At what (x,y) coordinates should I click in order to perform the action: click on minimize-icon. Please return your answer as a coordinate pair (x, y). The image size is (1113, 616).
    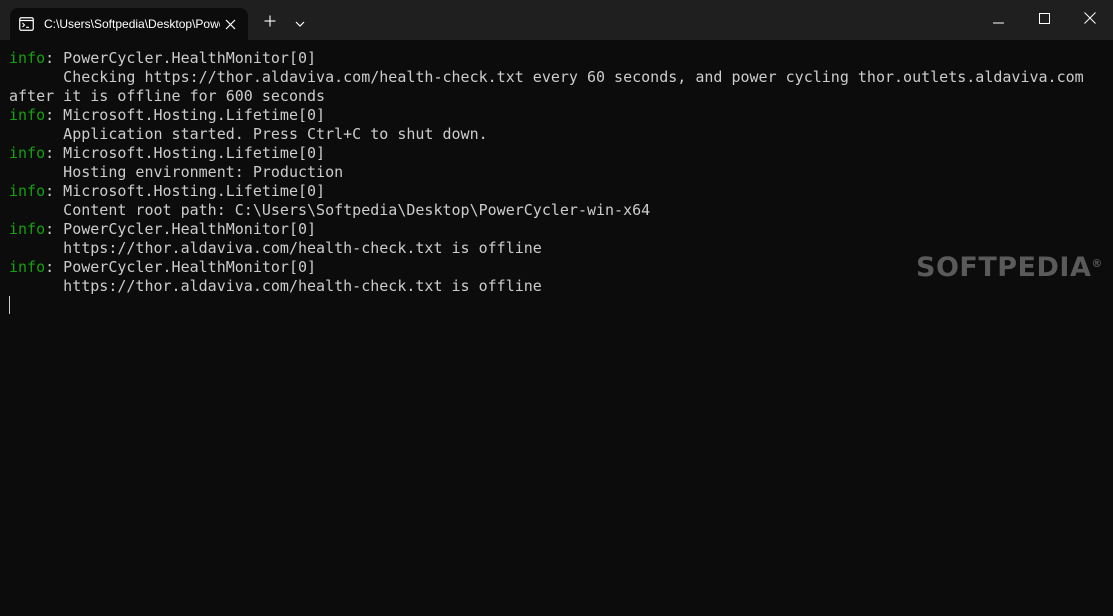
    Looking at the image, I should click on (998, 20).